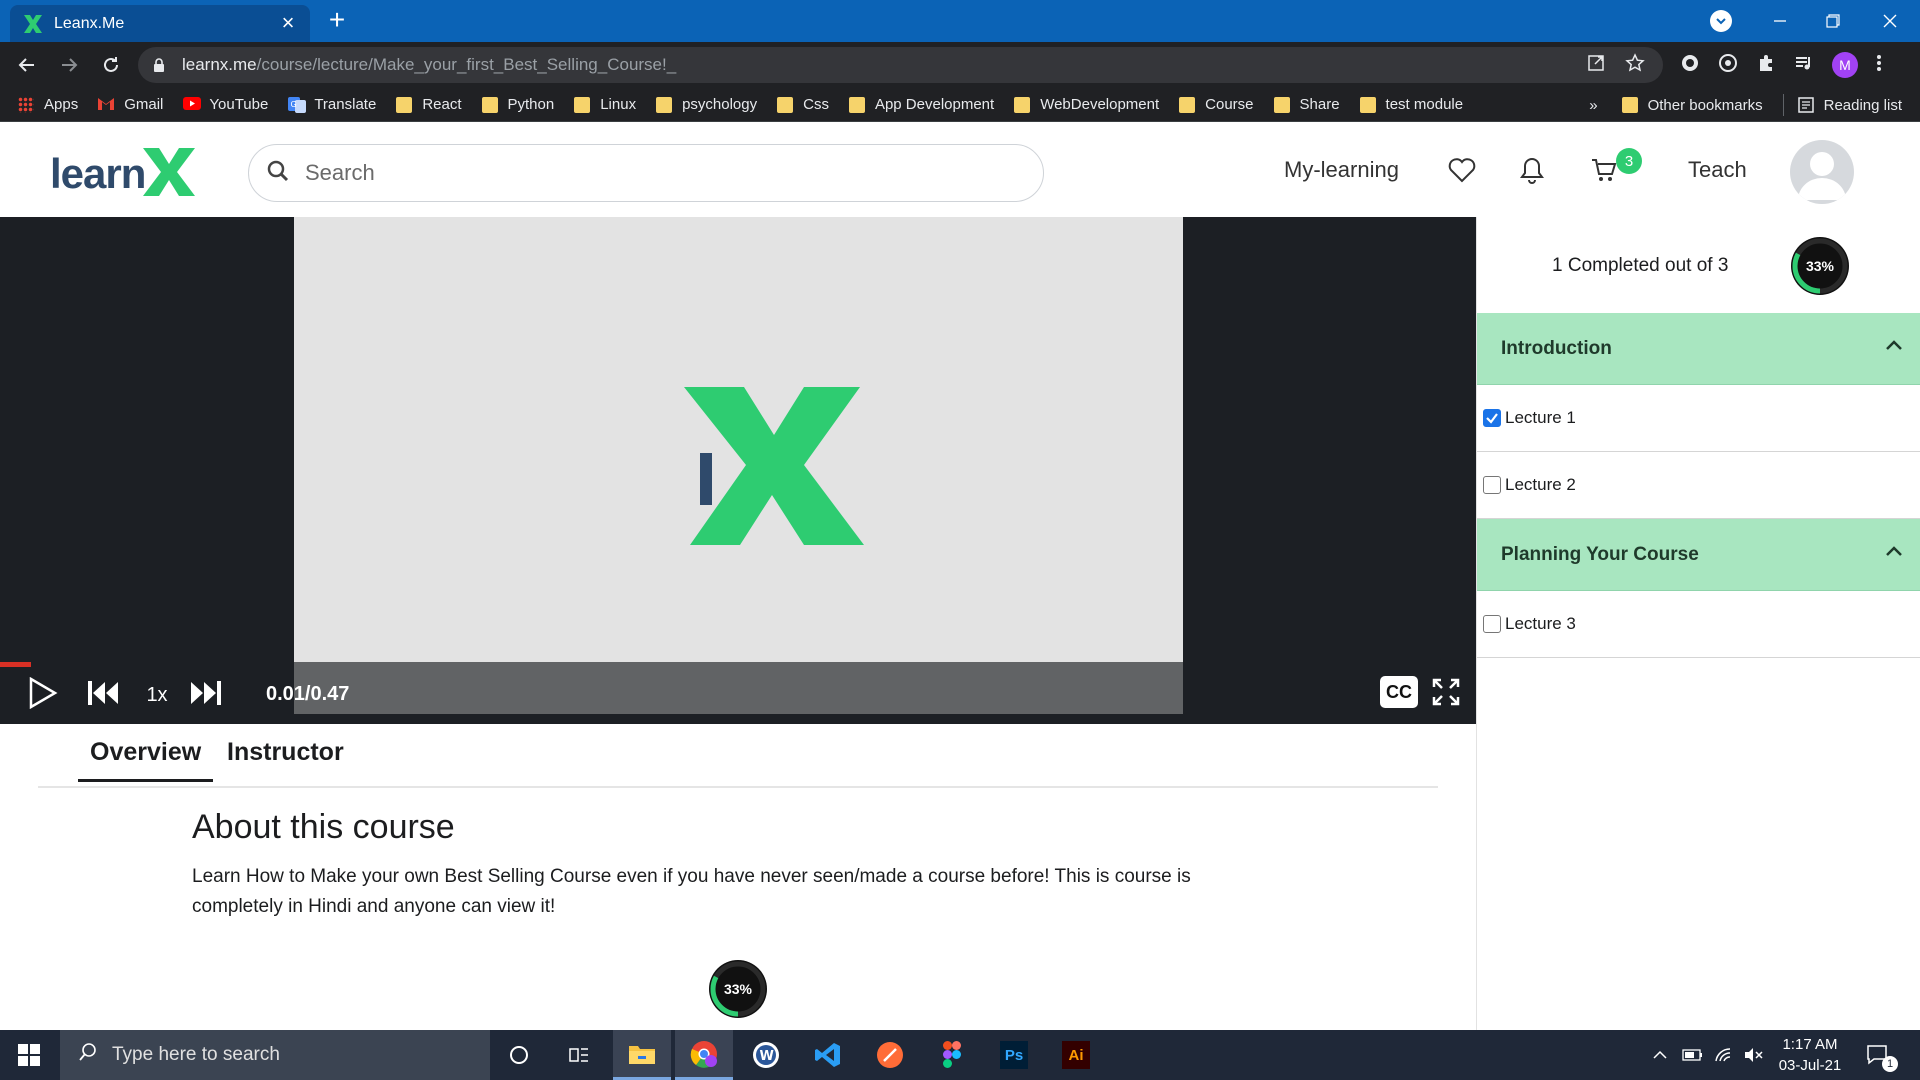 The width and height of the screenshot is (1920, 1080). Describe the element at coordinates (1399, 692) in the screenshot. I see `captions-button: CC` at that location.